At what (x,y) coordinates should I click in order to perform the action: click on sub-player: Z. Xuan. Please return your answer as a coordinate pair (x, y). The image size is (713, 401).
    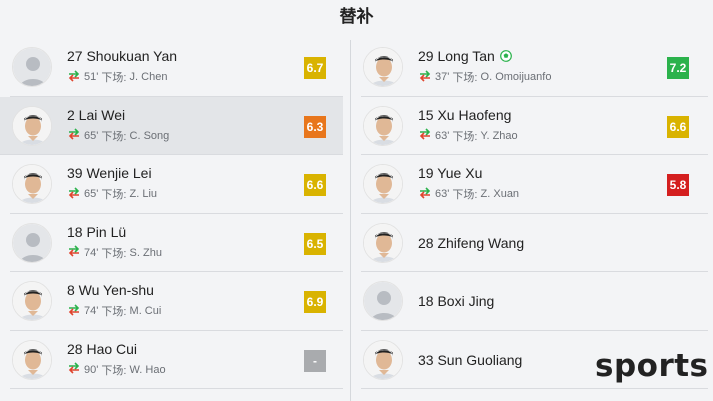
    Looking at the image, I should click on (500, 194).